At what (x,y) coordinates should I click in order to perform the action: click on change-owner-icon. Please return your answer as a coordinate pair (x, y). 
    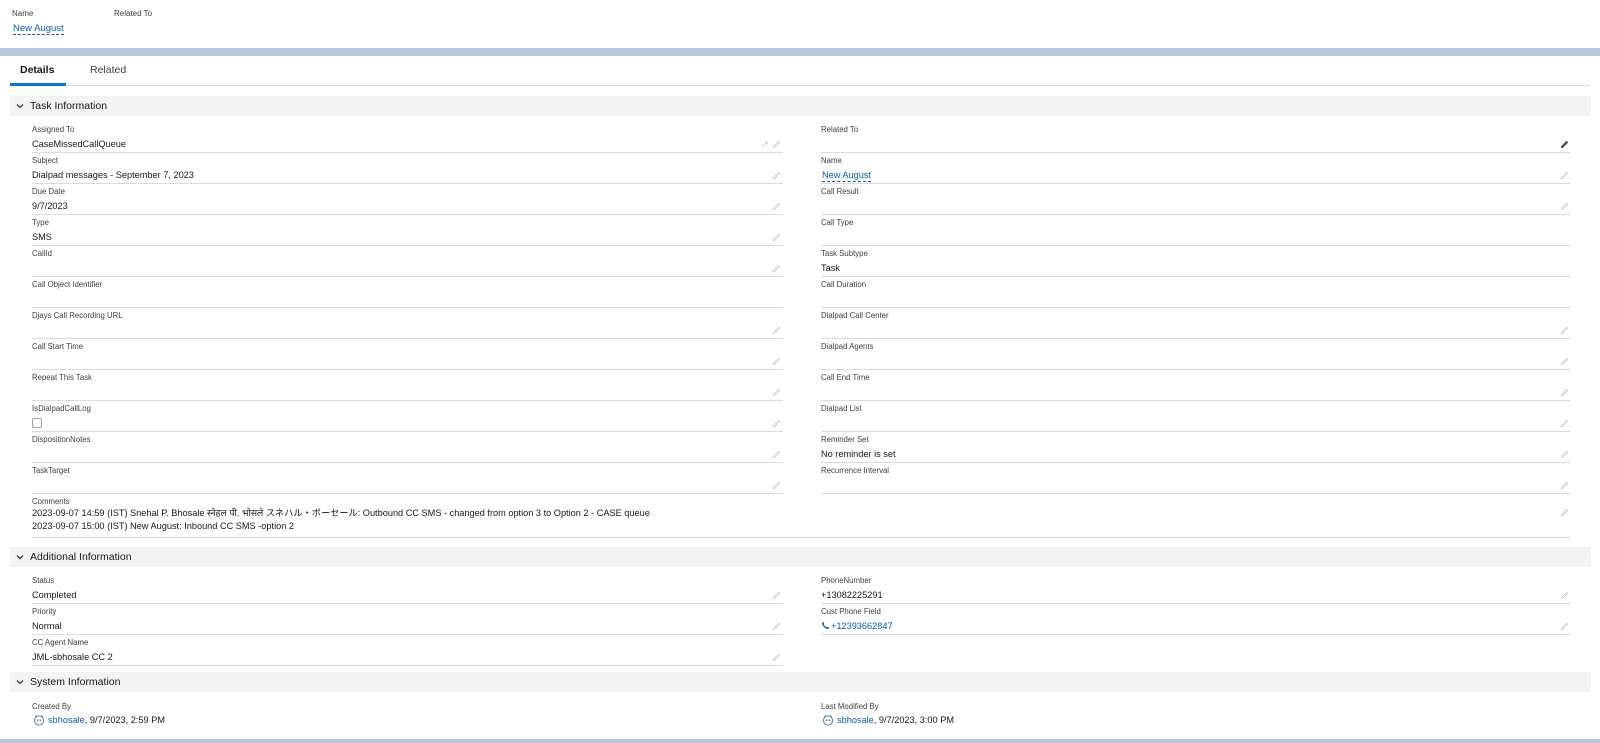
    Looking at the image, I should click on (764, 144).